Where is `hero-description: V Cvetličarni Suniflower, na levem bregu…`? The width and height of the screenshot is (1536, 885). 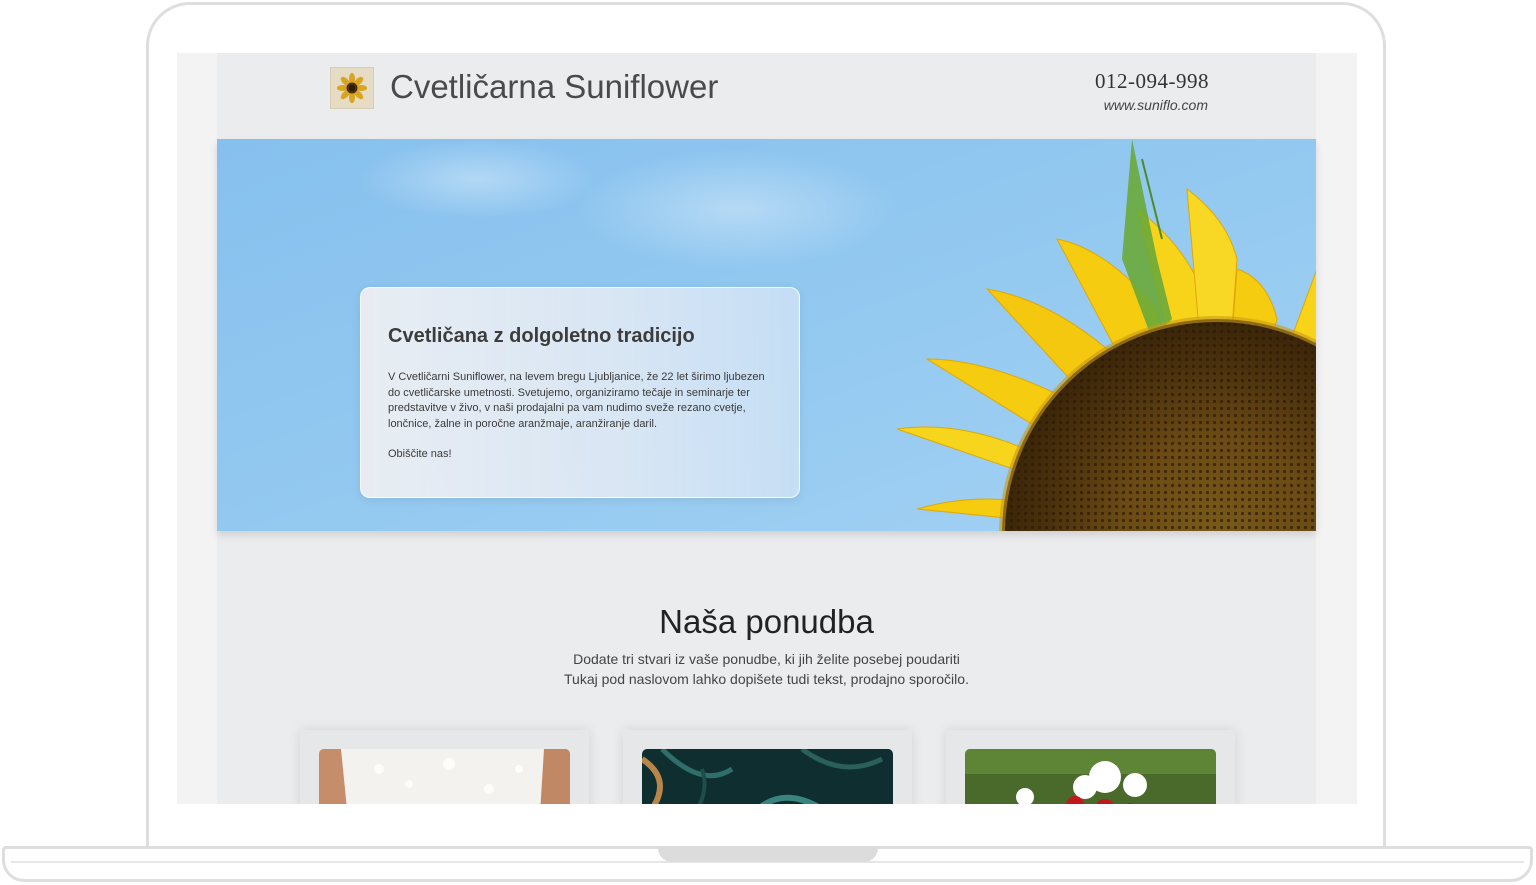 hero-description: V Cvetličarni Suniflower, na levem bregu… is located at coordinates (576, 400).